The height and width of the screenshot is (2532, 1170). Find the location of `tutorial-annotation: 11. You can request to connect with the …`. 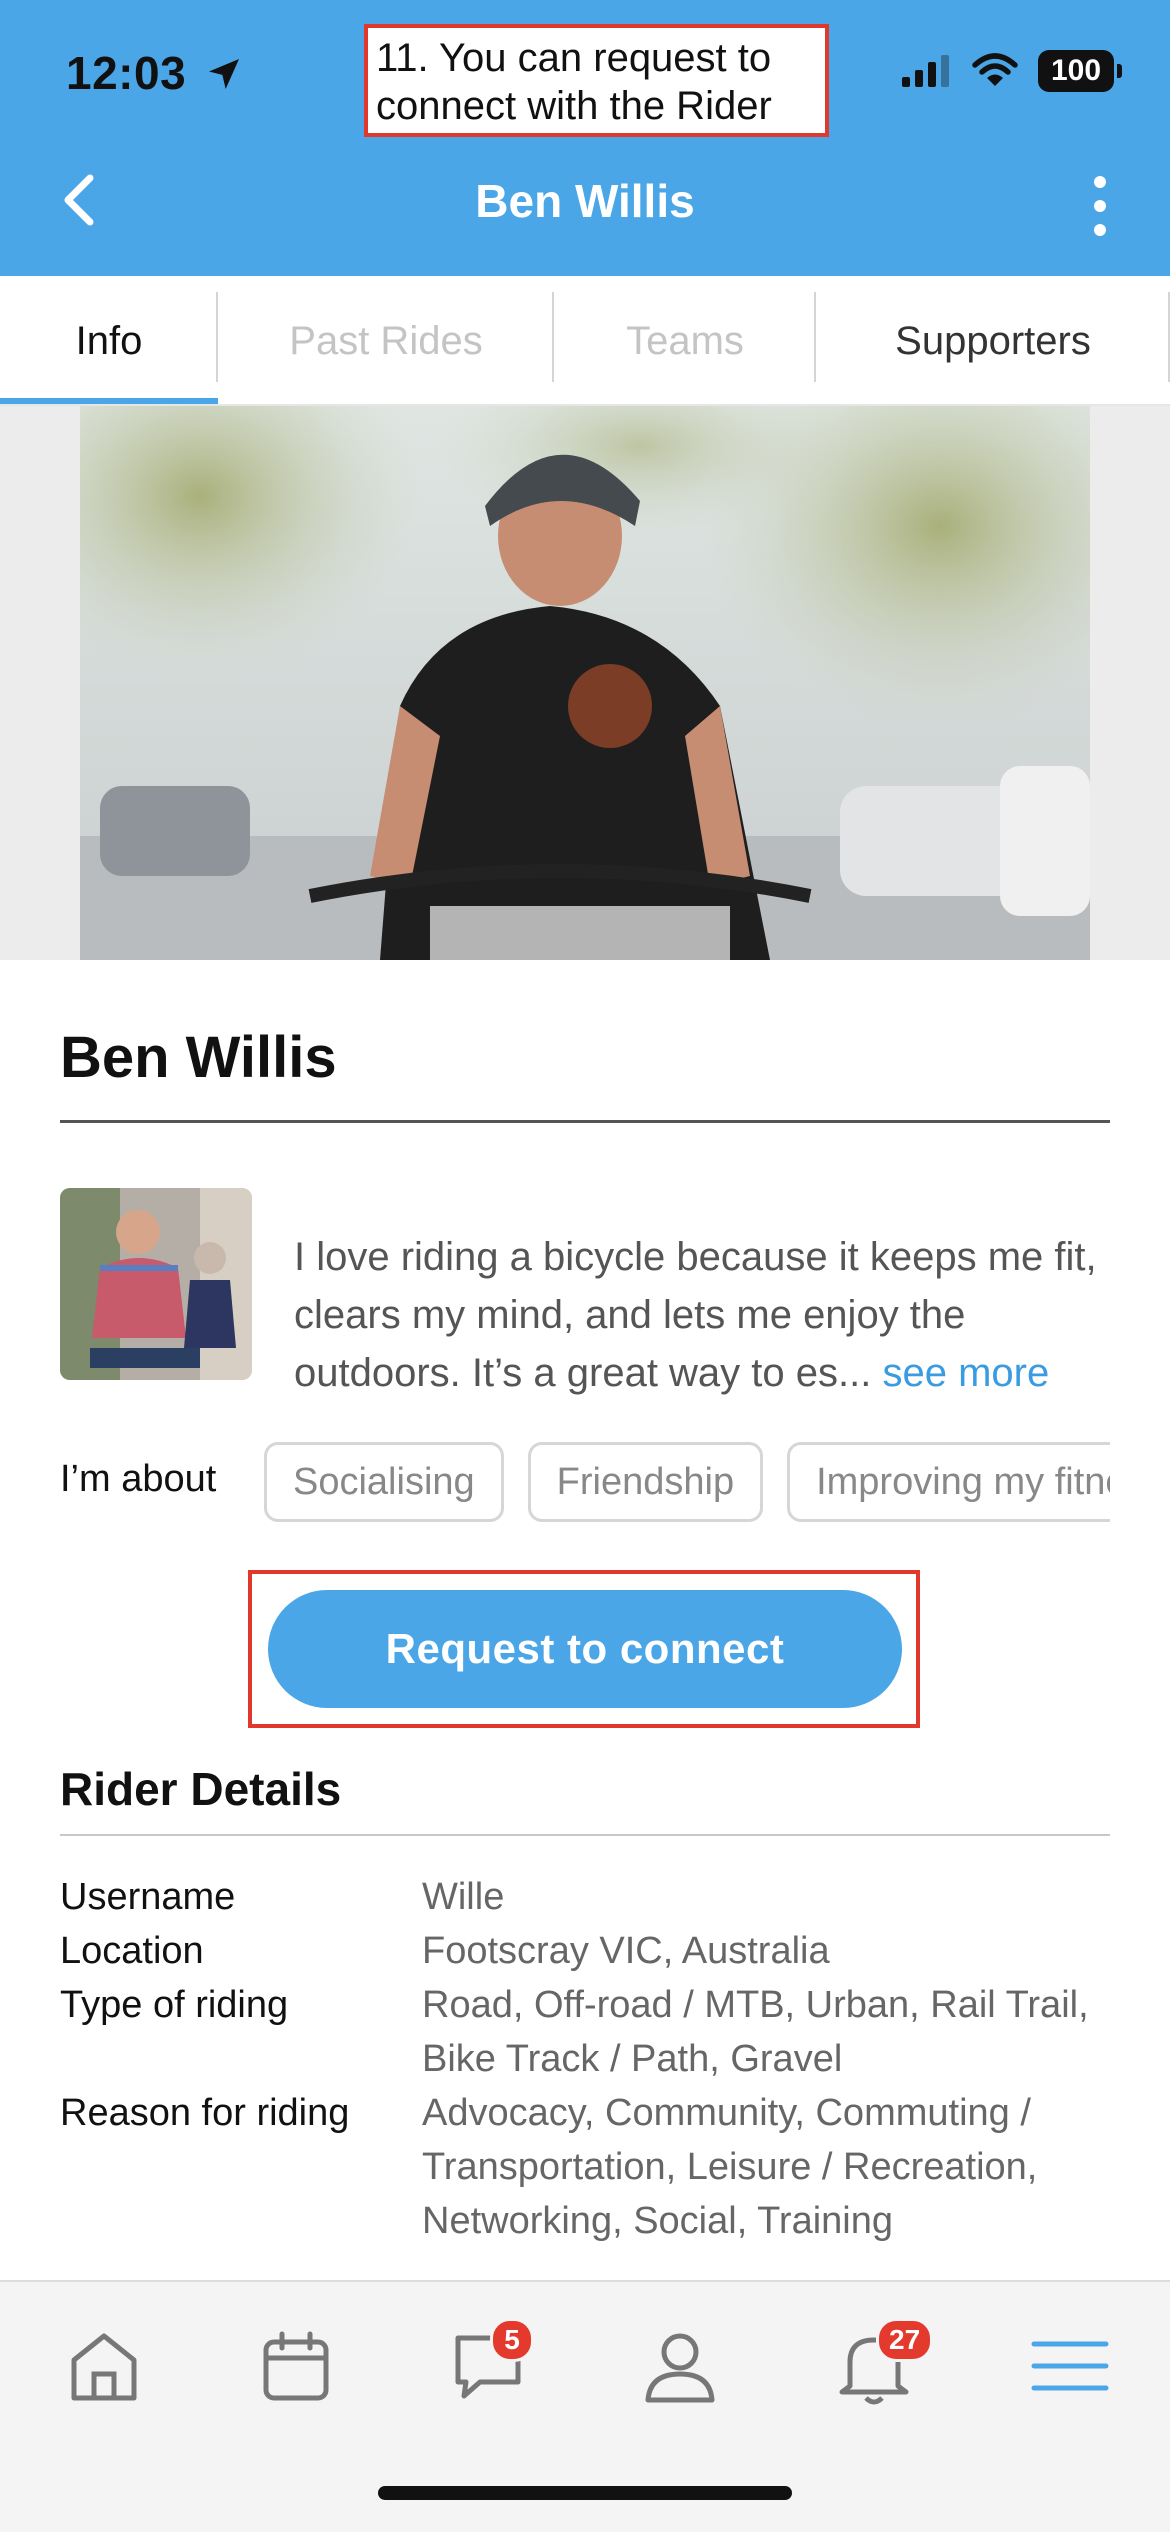

tutorial-annotation: 11. You can request to connect with the … is located at coordinates (596, 80).